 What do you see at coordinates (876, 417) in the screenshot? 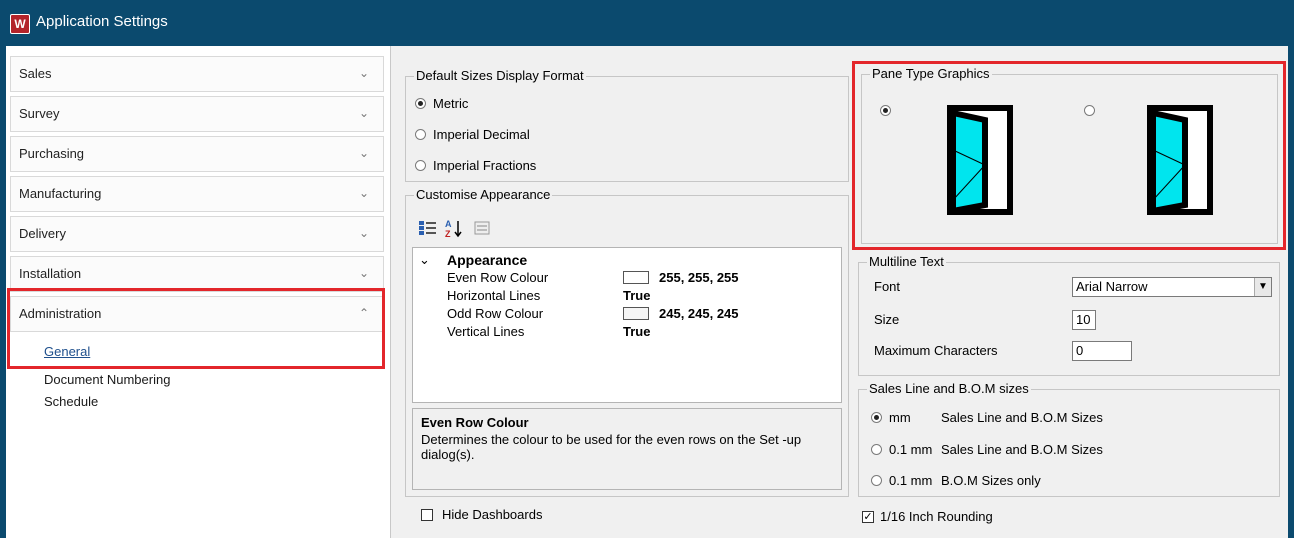
I see `radio-mm` at bounding box center [876, 417].